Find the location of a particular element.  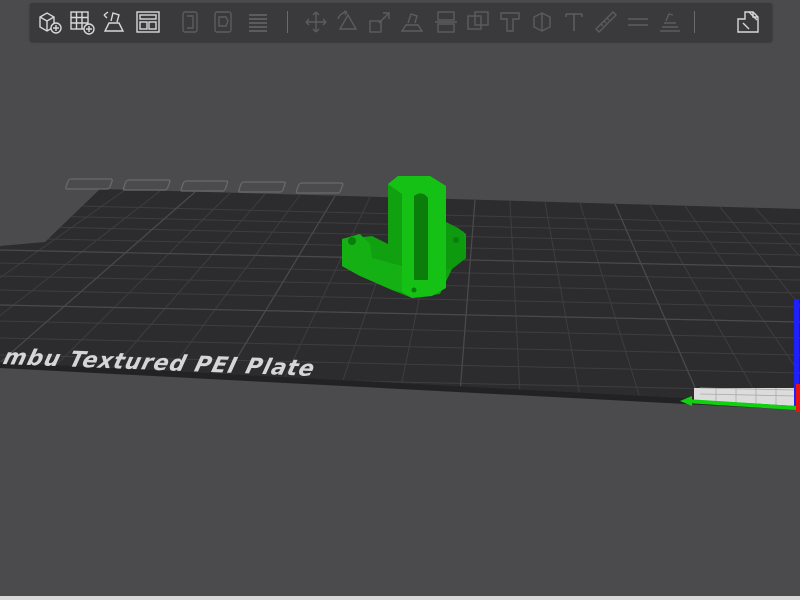

mesh-boolean-icon is located at coordinates (478, 22).